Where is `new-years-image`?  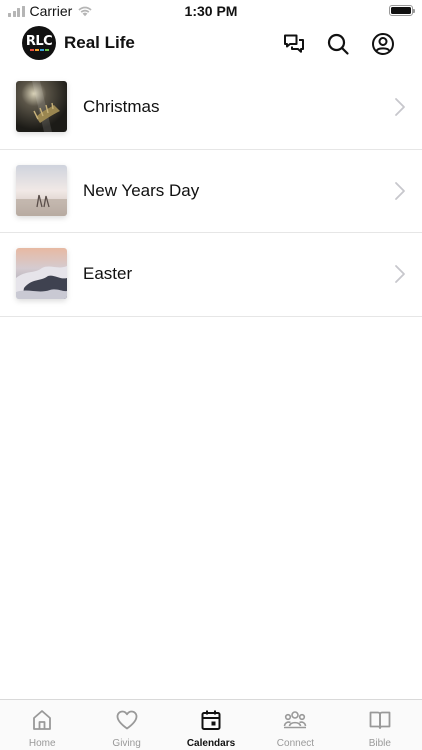
new-years-image is located at coordinates (41, 190).